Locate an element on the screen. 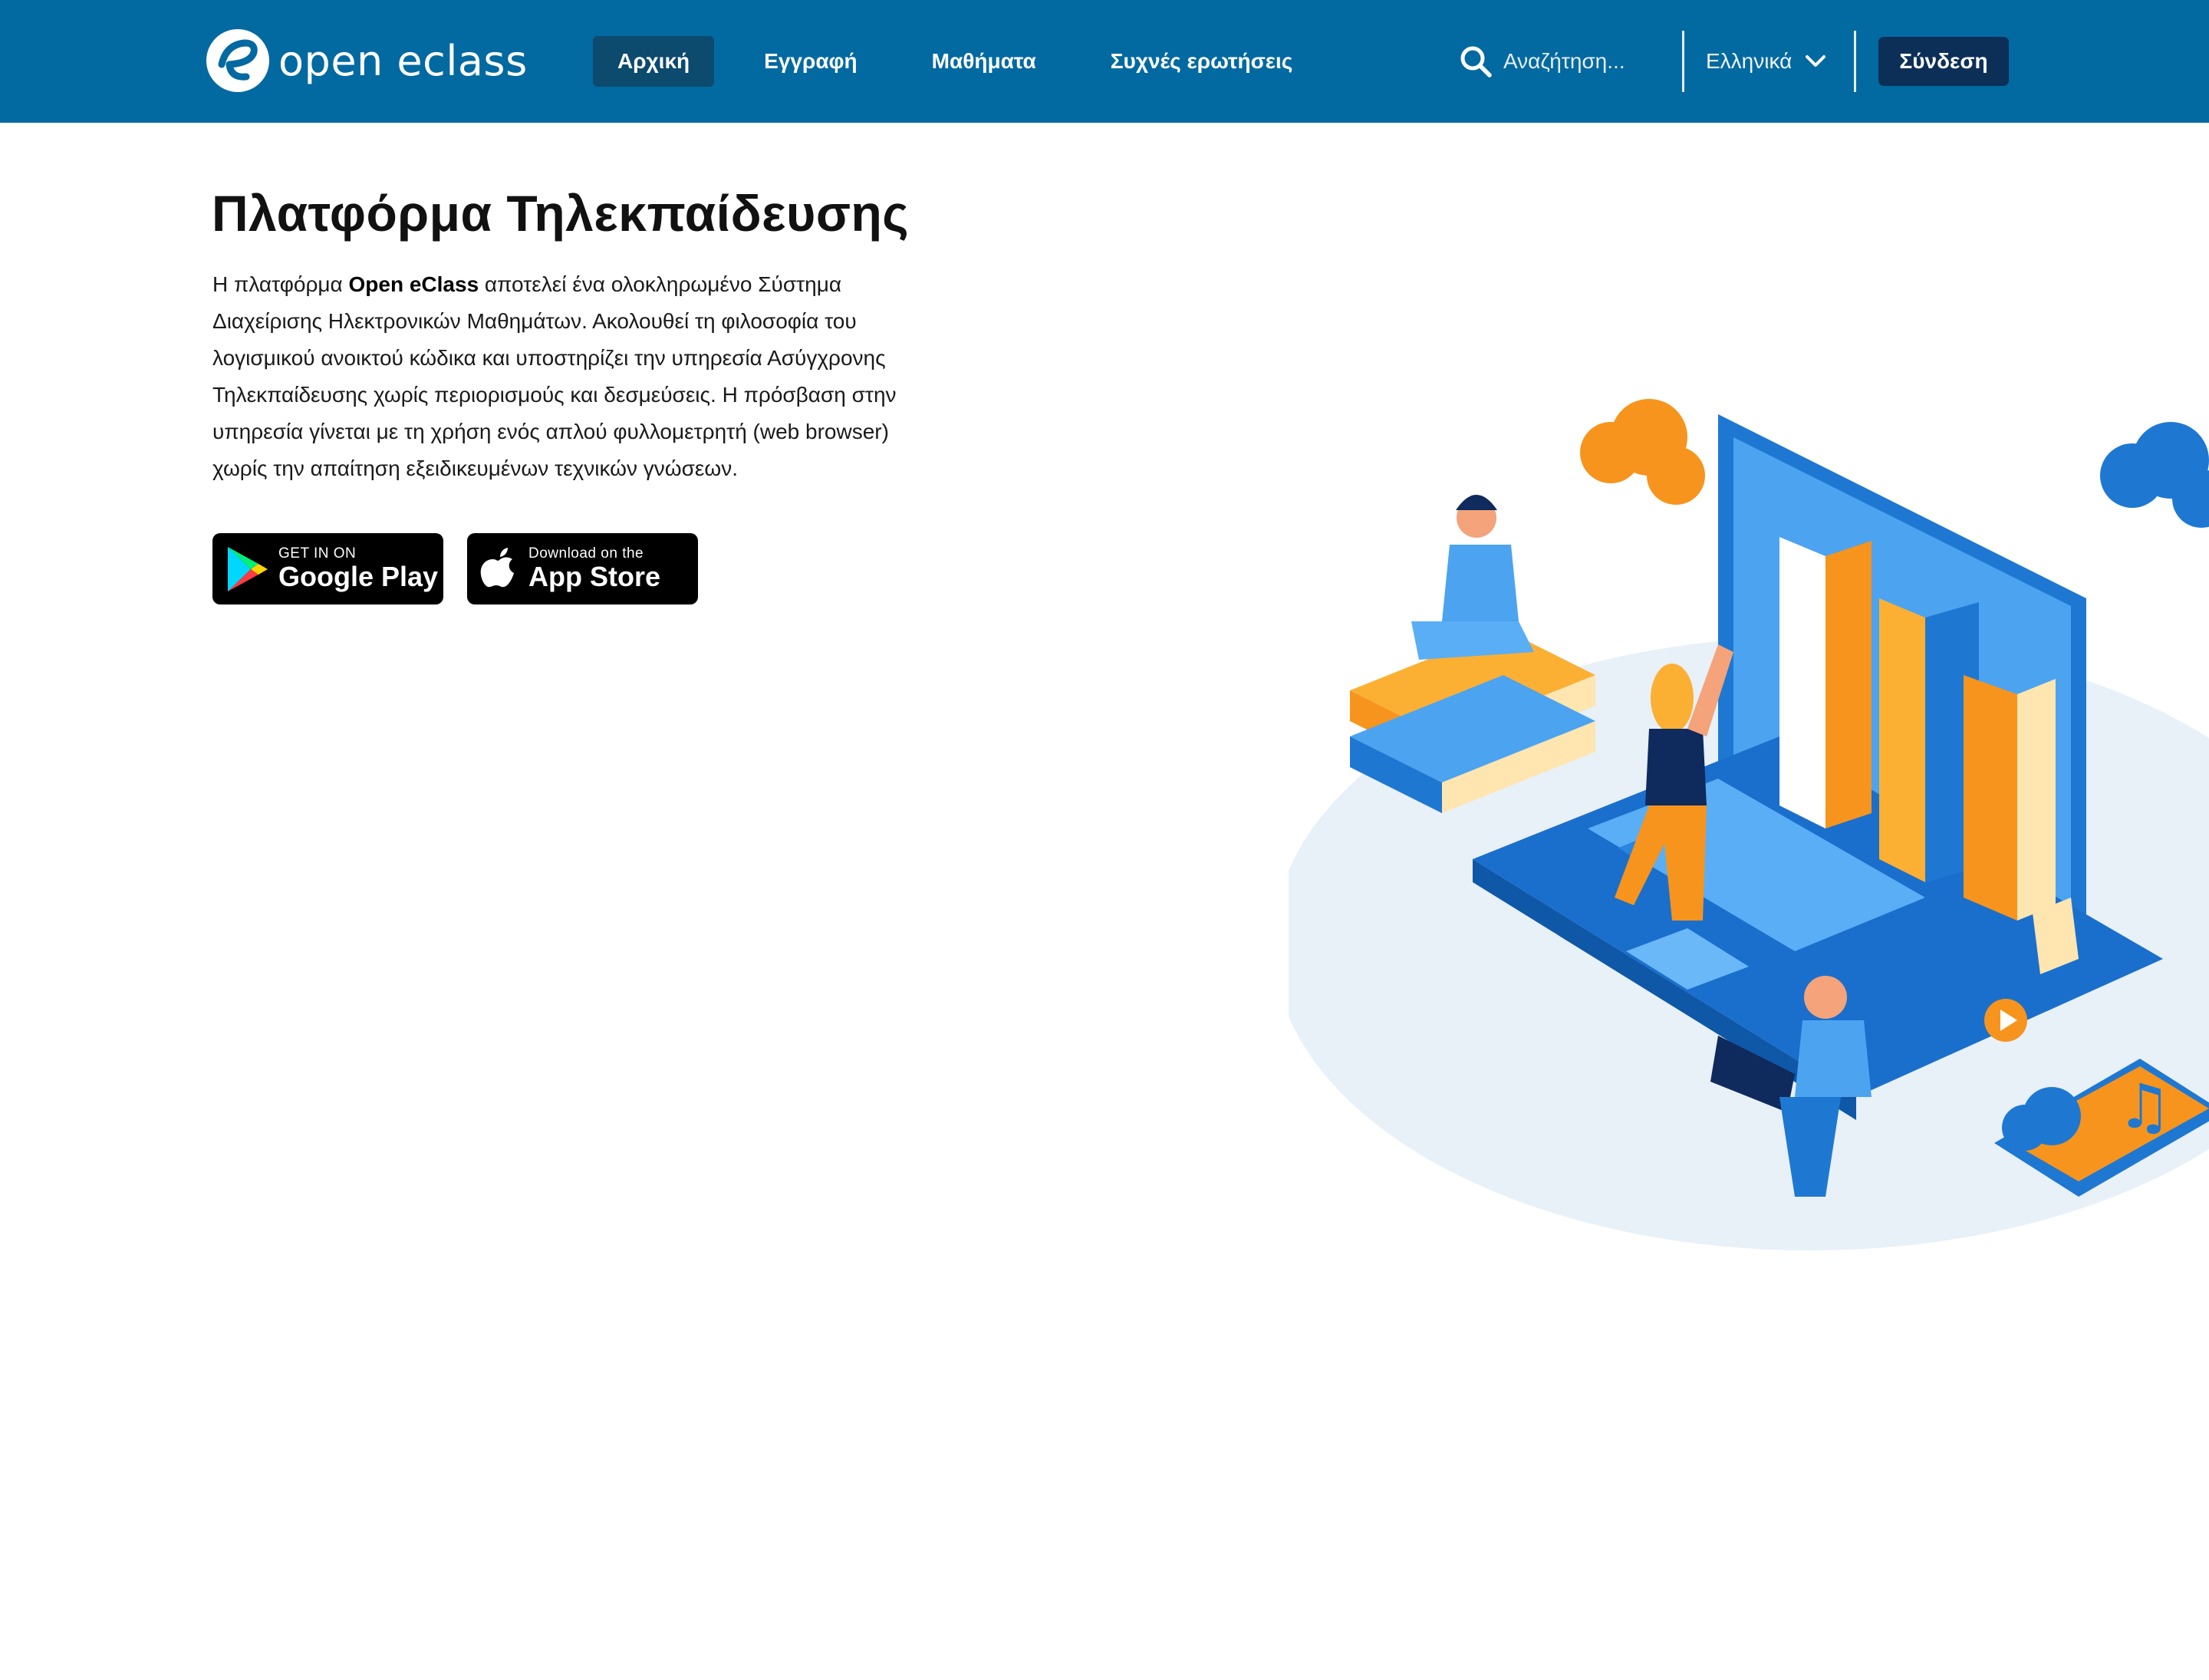 The height and width of the screenshot is (1680, 2209). main-nav: Αρχική Εγγραφή Μαθήματα Συχνές ερωτήσεις is located at coordinates (967, 61).